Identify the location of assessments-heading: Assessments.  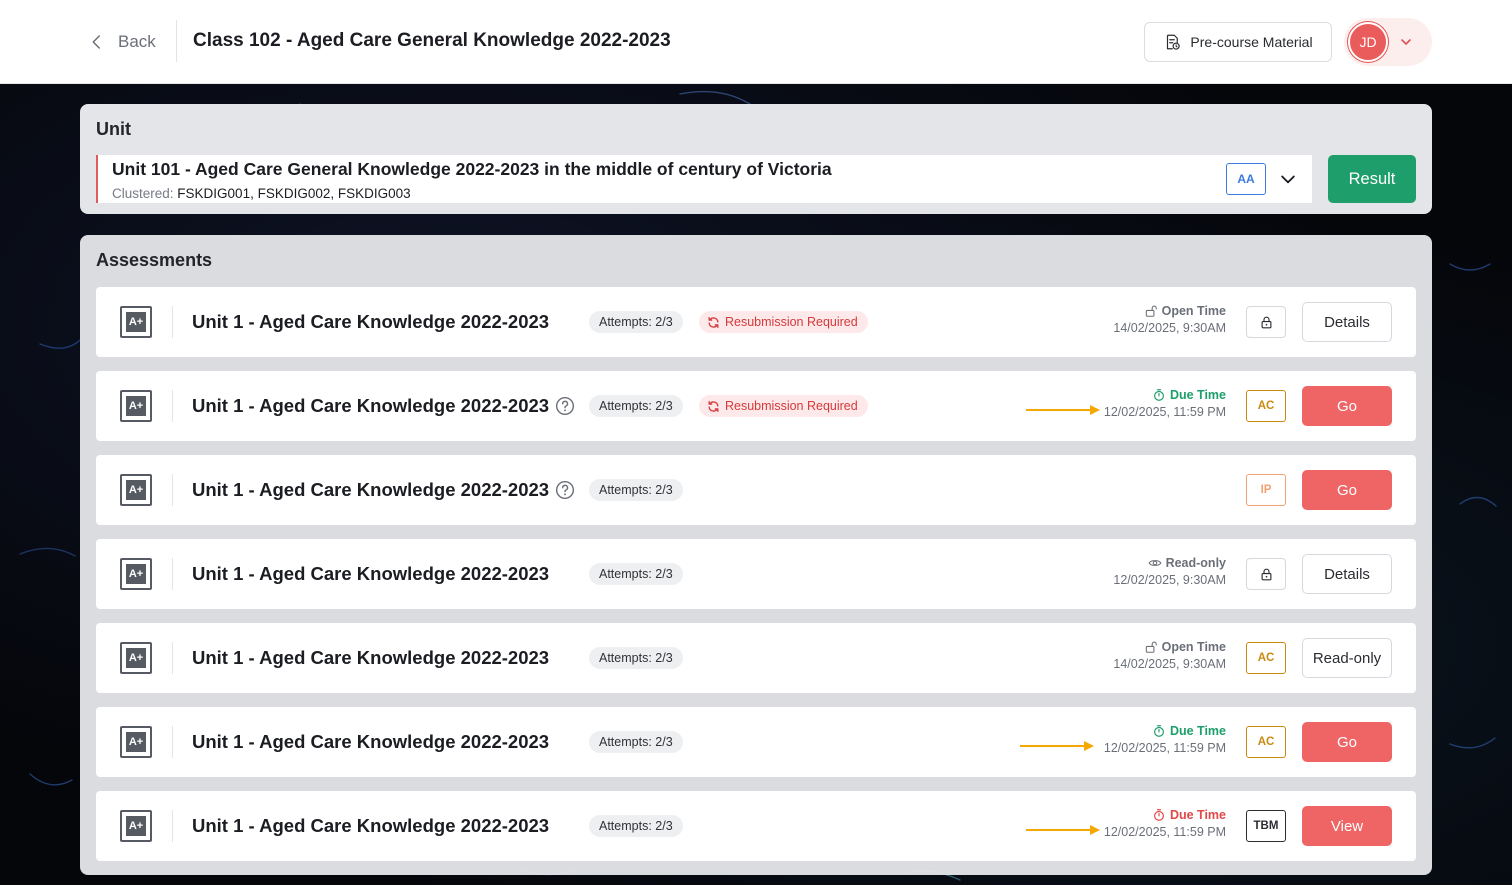
(154, 260).